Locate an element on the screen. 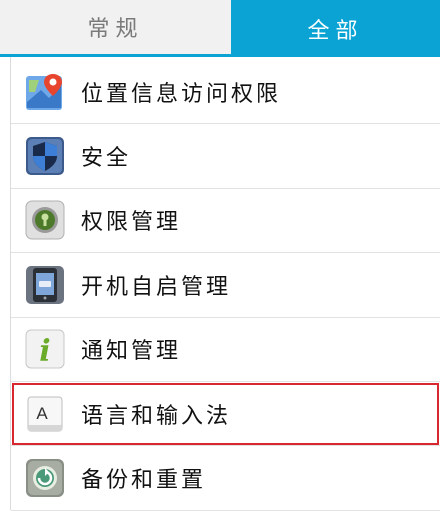 This screenshot has height=511, width=440. settings-item-label: 位置信息访问权限 is located at coordinates (181, 94).